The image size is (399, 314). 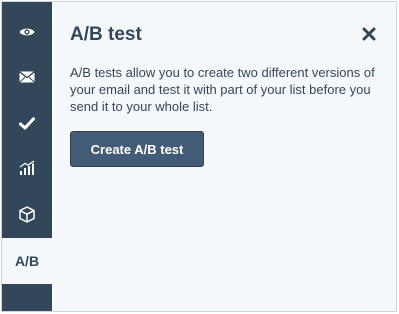 I want to click on checkmark-icon, so click(x=27, y=123).